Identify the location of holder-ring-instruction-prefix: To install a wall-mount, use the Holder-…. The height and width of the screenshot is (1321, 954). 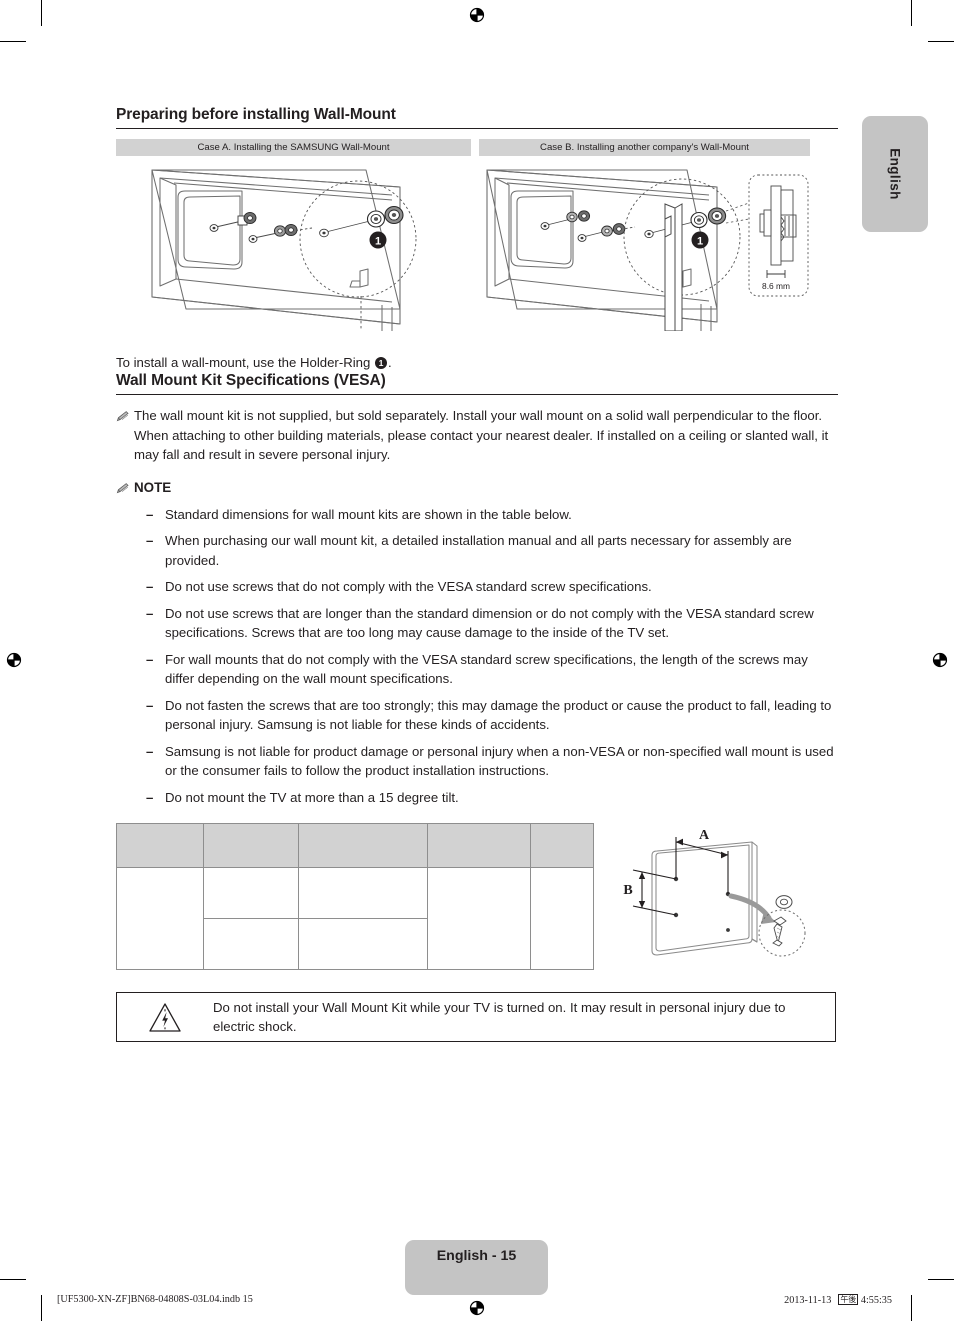
(245, 362).